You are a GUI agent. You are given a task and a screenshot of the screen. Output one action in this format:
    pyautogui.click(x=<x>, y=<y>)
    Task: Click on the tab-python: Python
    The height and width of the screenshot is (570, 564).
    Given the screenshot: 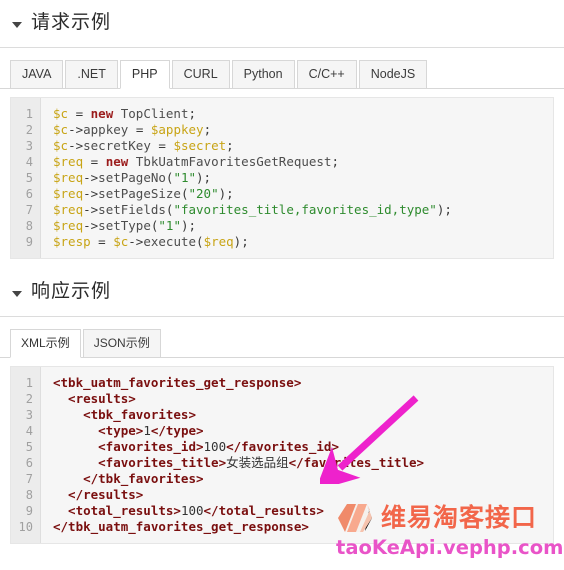 What is the action you would take?
    pyautogui.click(x=263, y=74)
    